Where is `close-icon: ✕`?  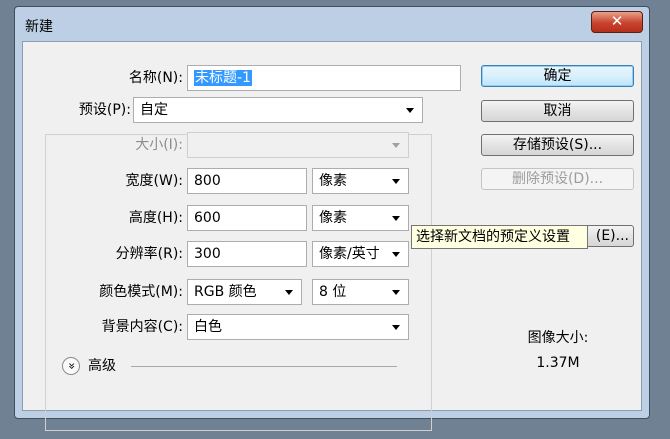 close-icon: ✕ is located at coordinates (617, 21).